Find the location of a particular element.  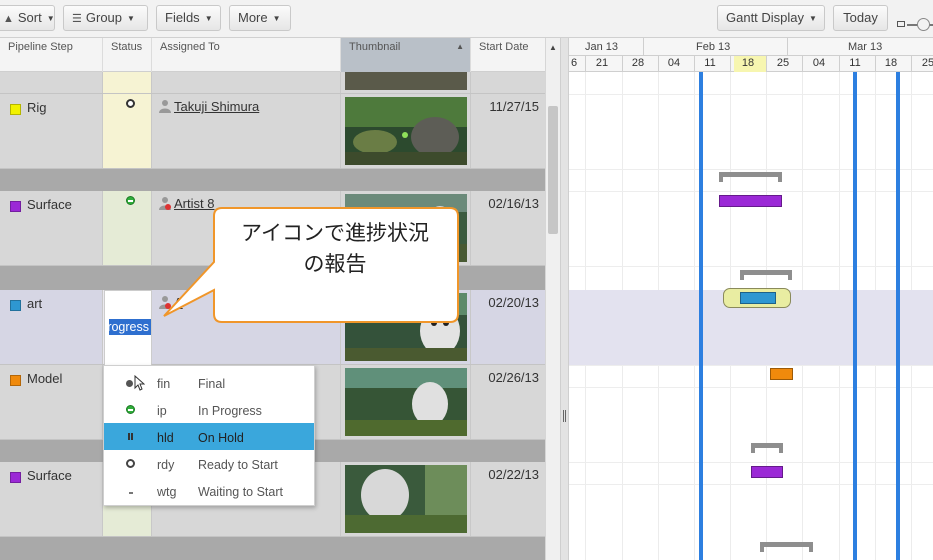

start-date-cell: 11/27/15 is located at coordinates (508, 131).